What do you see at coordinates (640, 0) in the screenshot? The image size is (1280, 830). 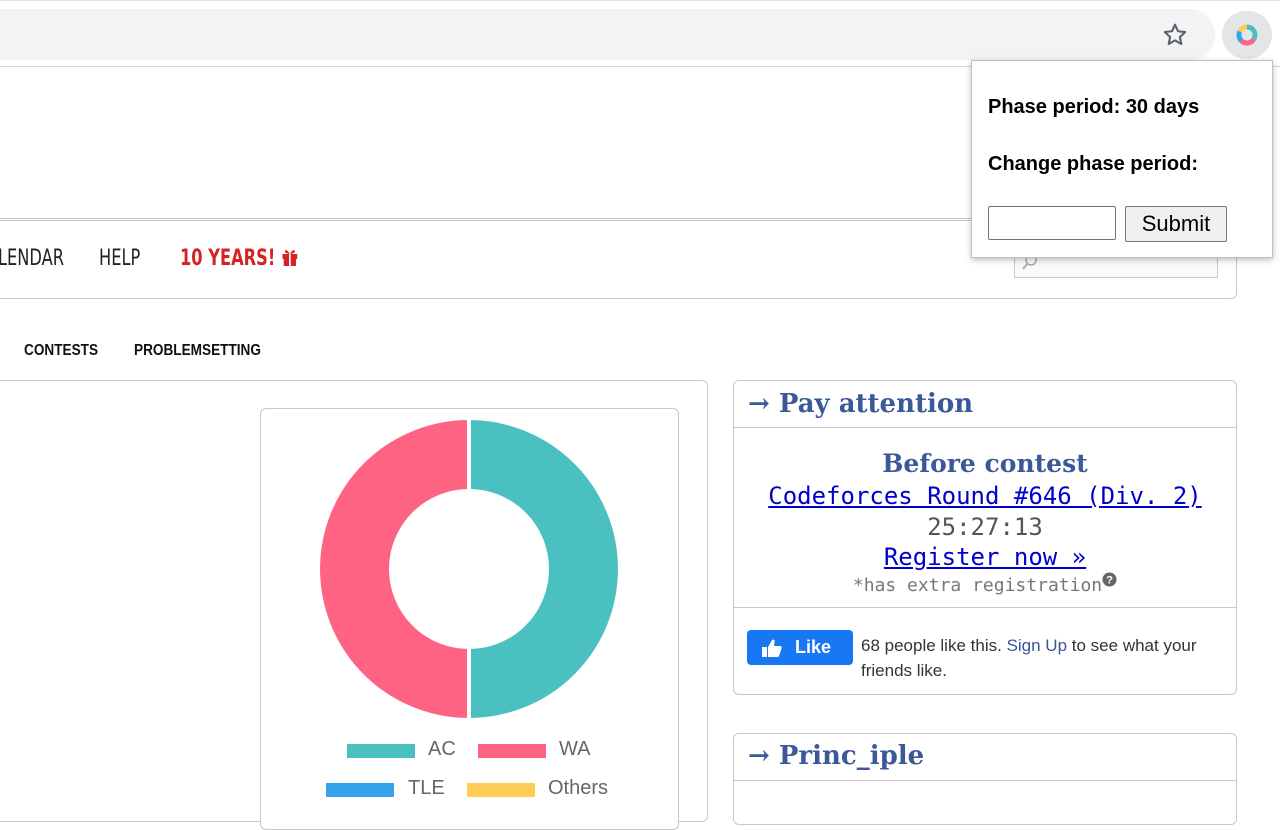 I see `tab-strip-edge` at bounding box center [640, 0].